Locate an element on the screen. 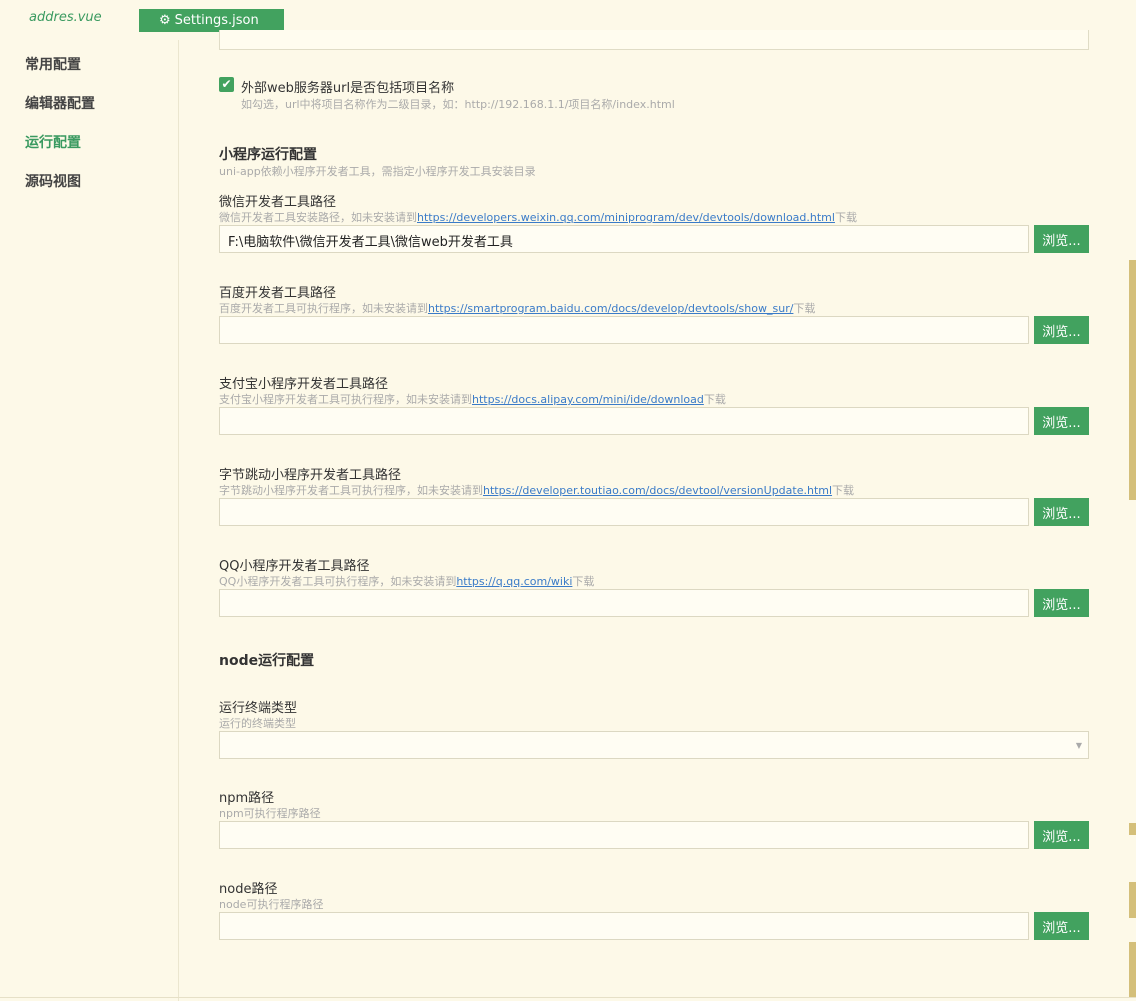 The image size is (1136, 1001). webserver-url-label: 外部web服务器url是否包括项目名称 is located at coordinates (348, 88).